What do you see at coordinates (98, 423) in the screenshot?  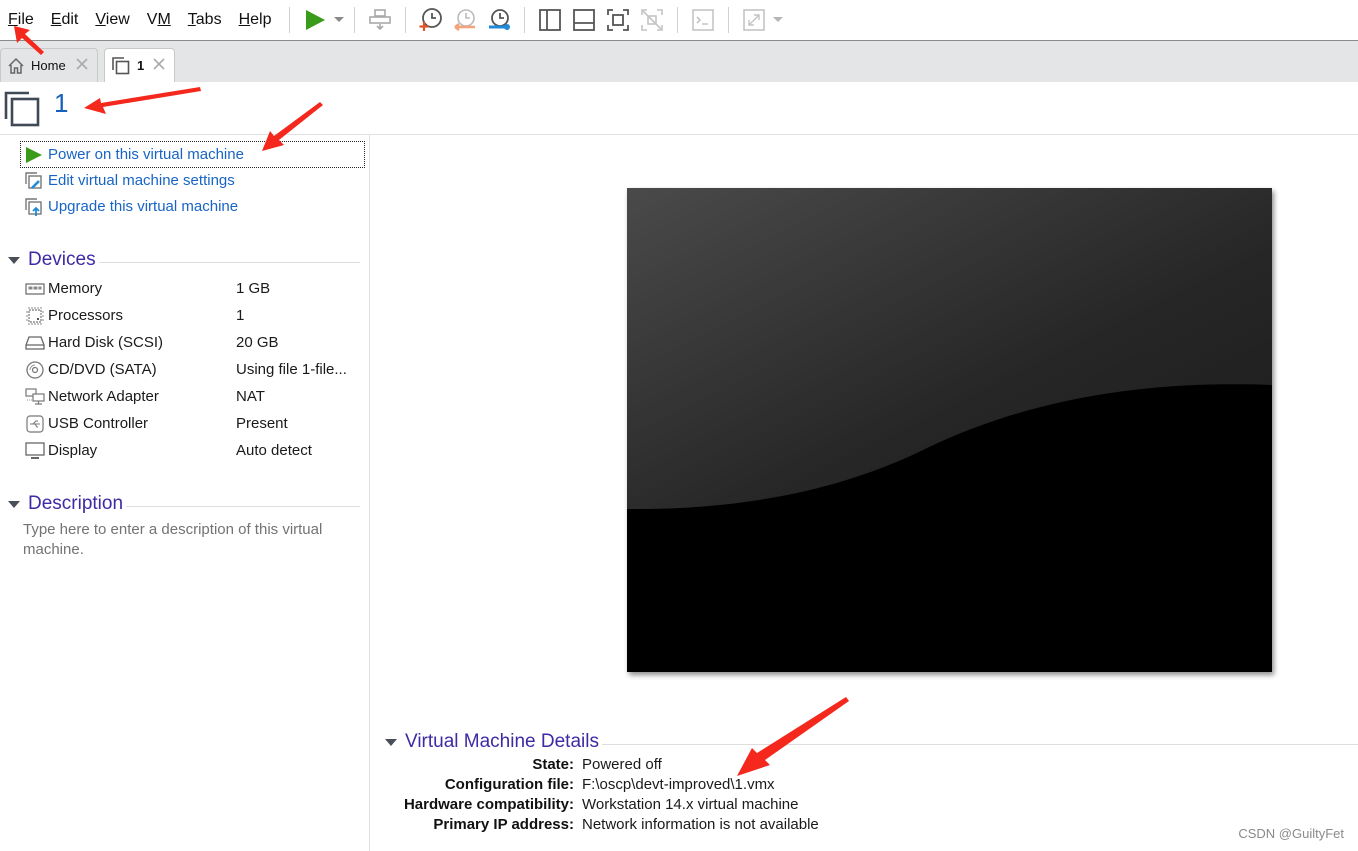 I see `device-name: USB Controller` at bounding box center [98, 423].